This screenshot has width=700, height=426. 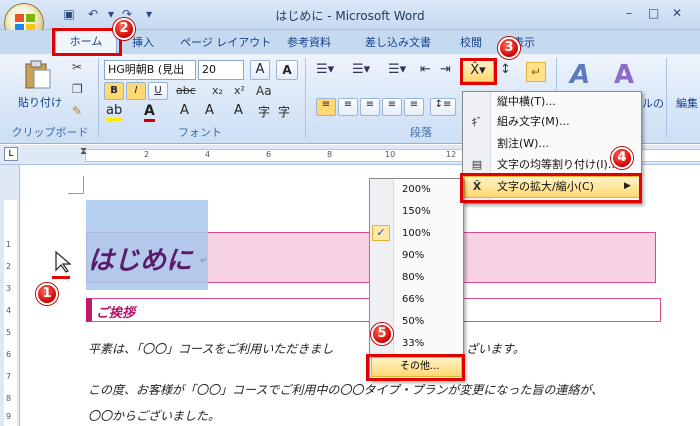 What do you see at coordinates (221, 70) in the screenshot?
I see `font-size-select: 20` at bounding box center [221, 70].